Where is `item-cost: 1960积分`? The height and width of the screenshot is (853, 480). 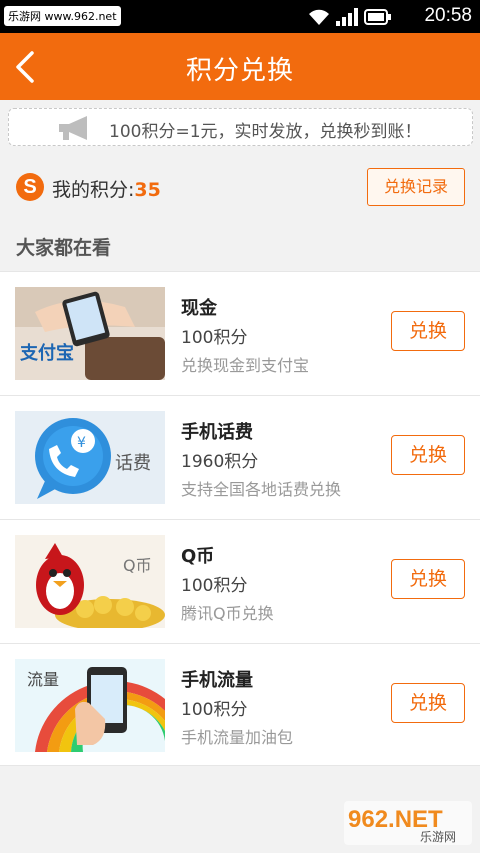 item-cost: 1960积分 is located at coordinates (220, 462).